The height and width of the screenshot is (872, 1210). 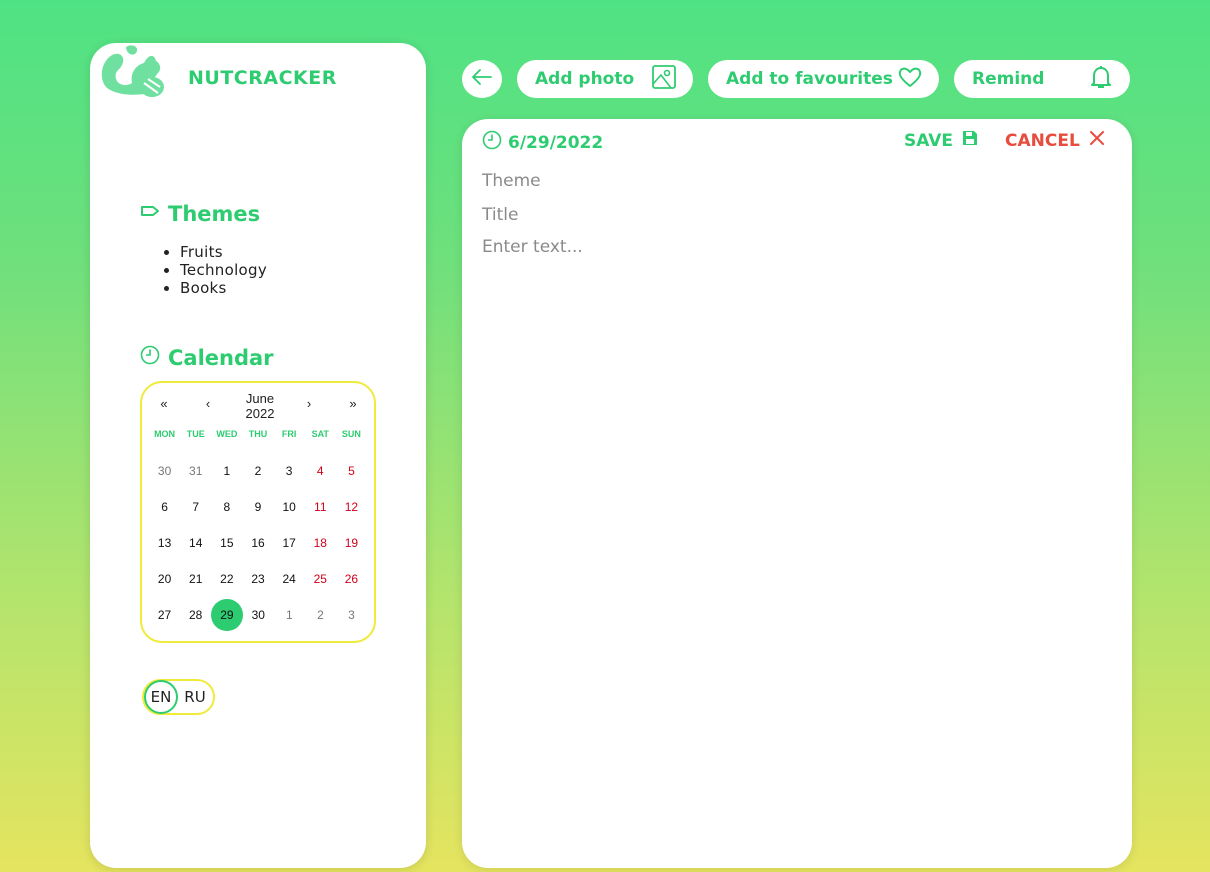 I want to click on save-button: SAVE, so click(x=941, y=140).